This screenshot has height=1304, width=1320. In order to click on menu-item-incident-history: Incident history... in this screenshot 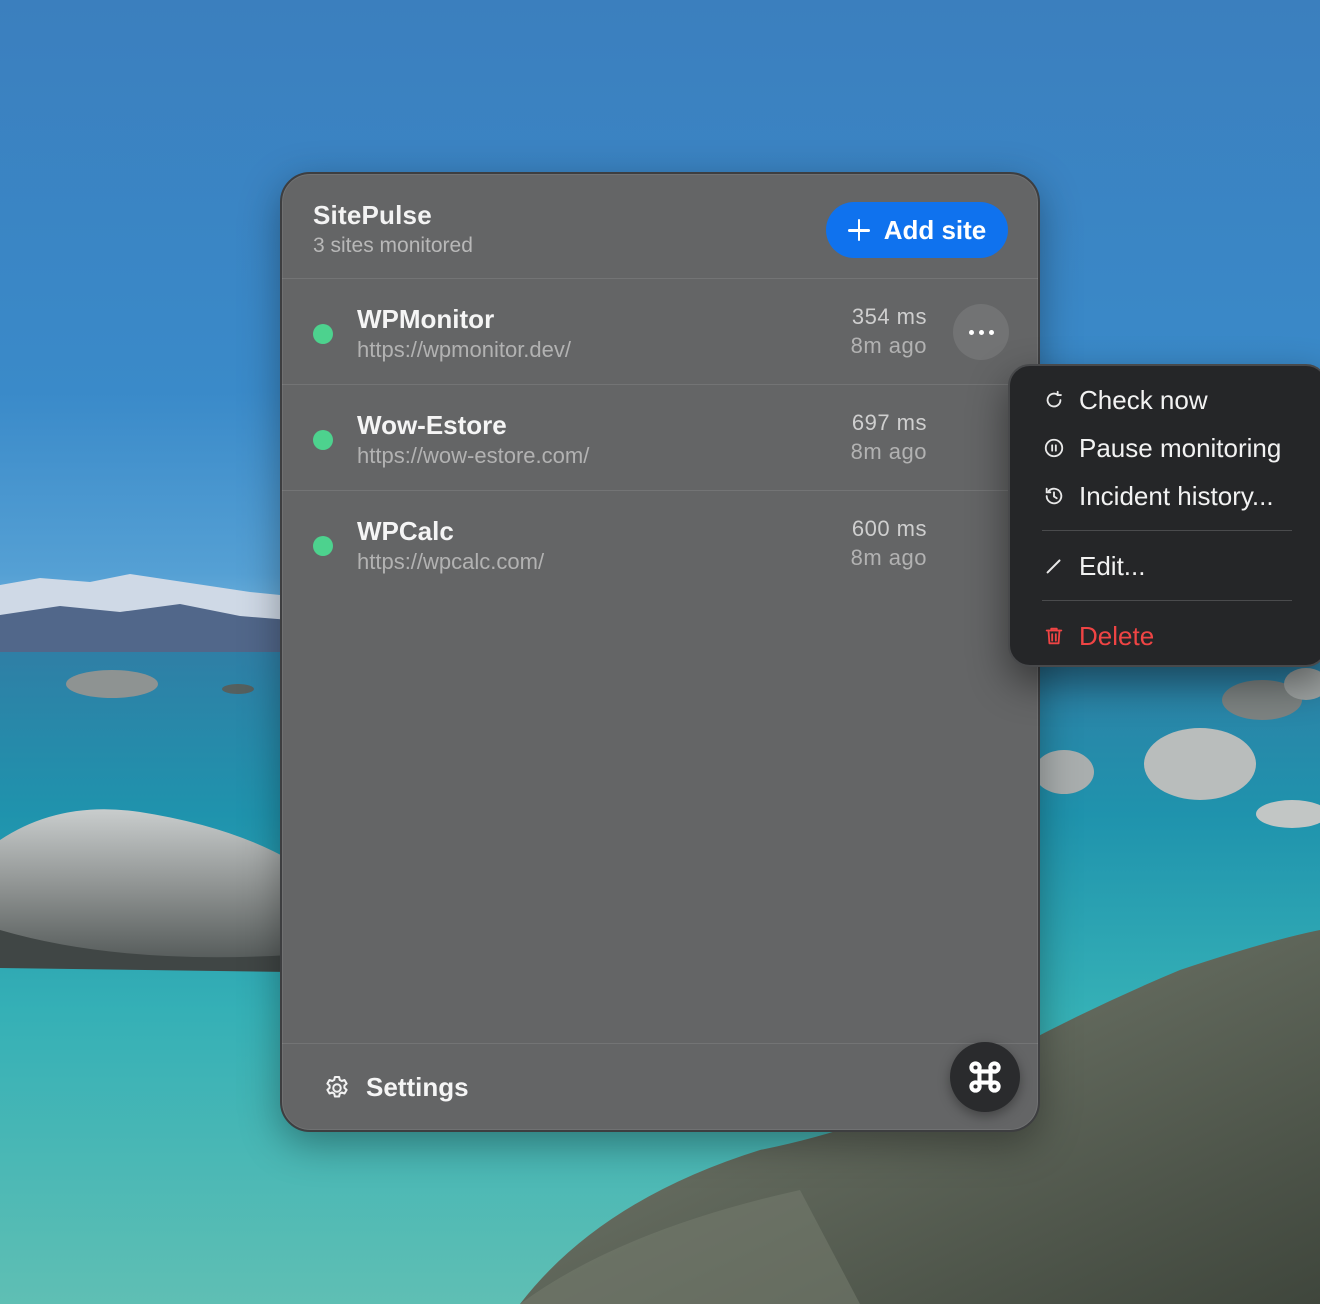, I will do `click(1165, 496)`.